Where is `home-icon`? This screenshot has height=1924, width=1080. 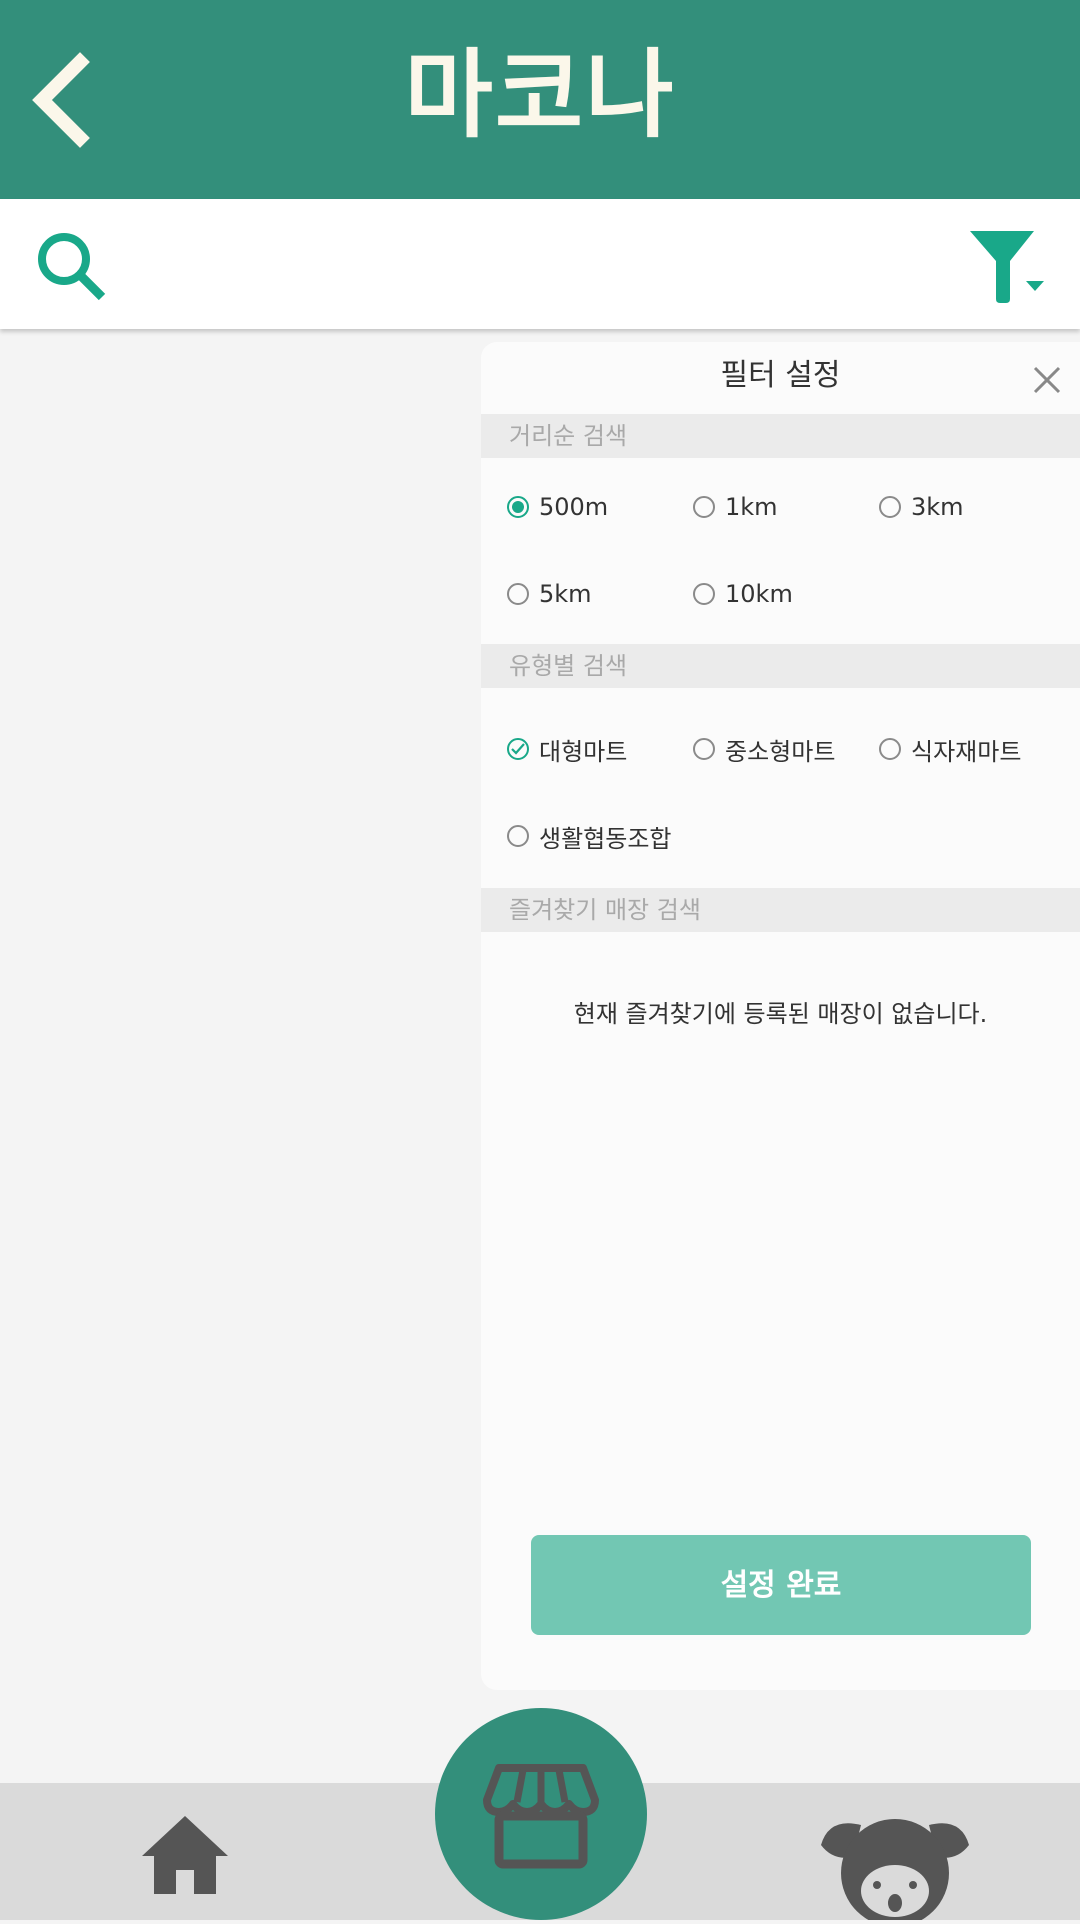
home-icon is located at coordinates (185, 1855).